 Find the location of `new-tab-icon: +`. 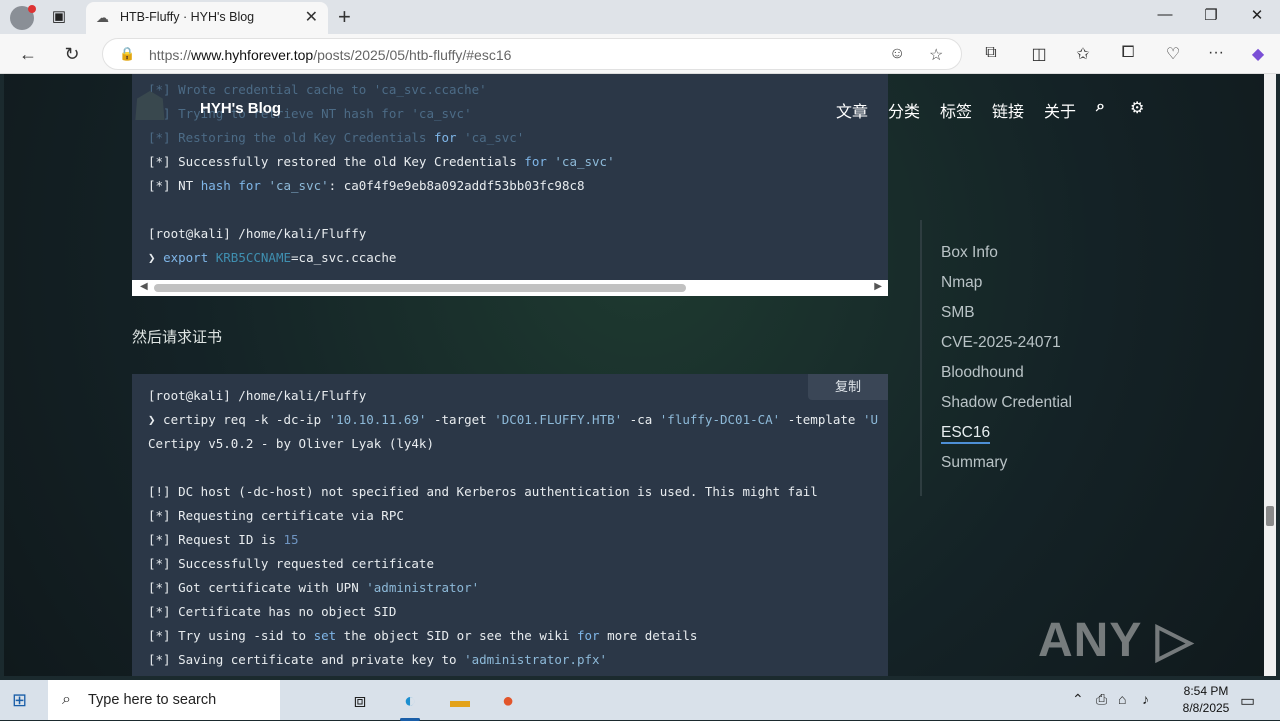

new-tab-icon: + is located at coordinates (344, 17).